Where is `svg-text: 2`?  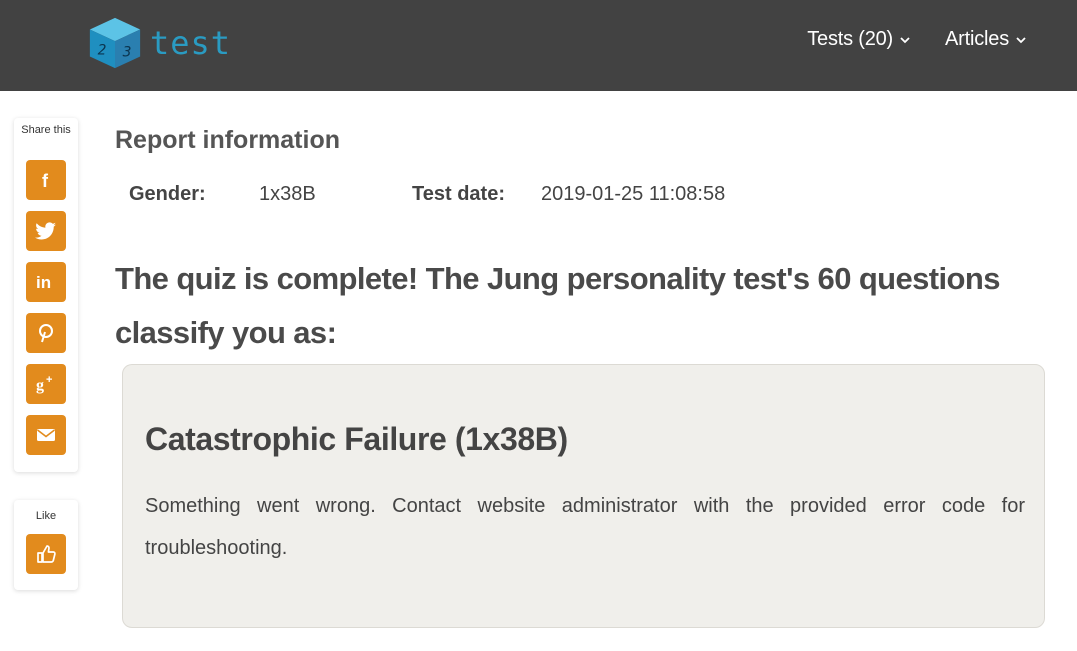
svg-text: 2 is located at coordinates (102, 51).